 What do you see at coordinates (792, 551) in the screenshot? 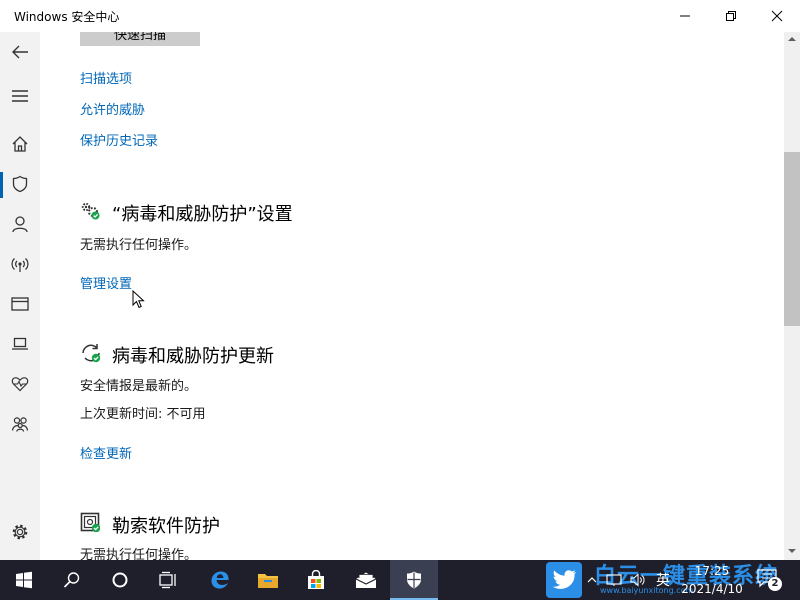
I see `scroll-down-arrow-icon` at bounding box center [792, 551].